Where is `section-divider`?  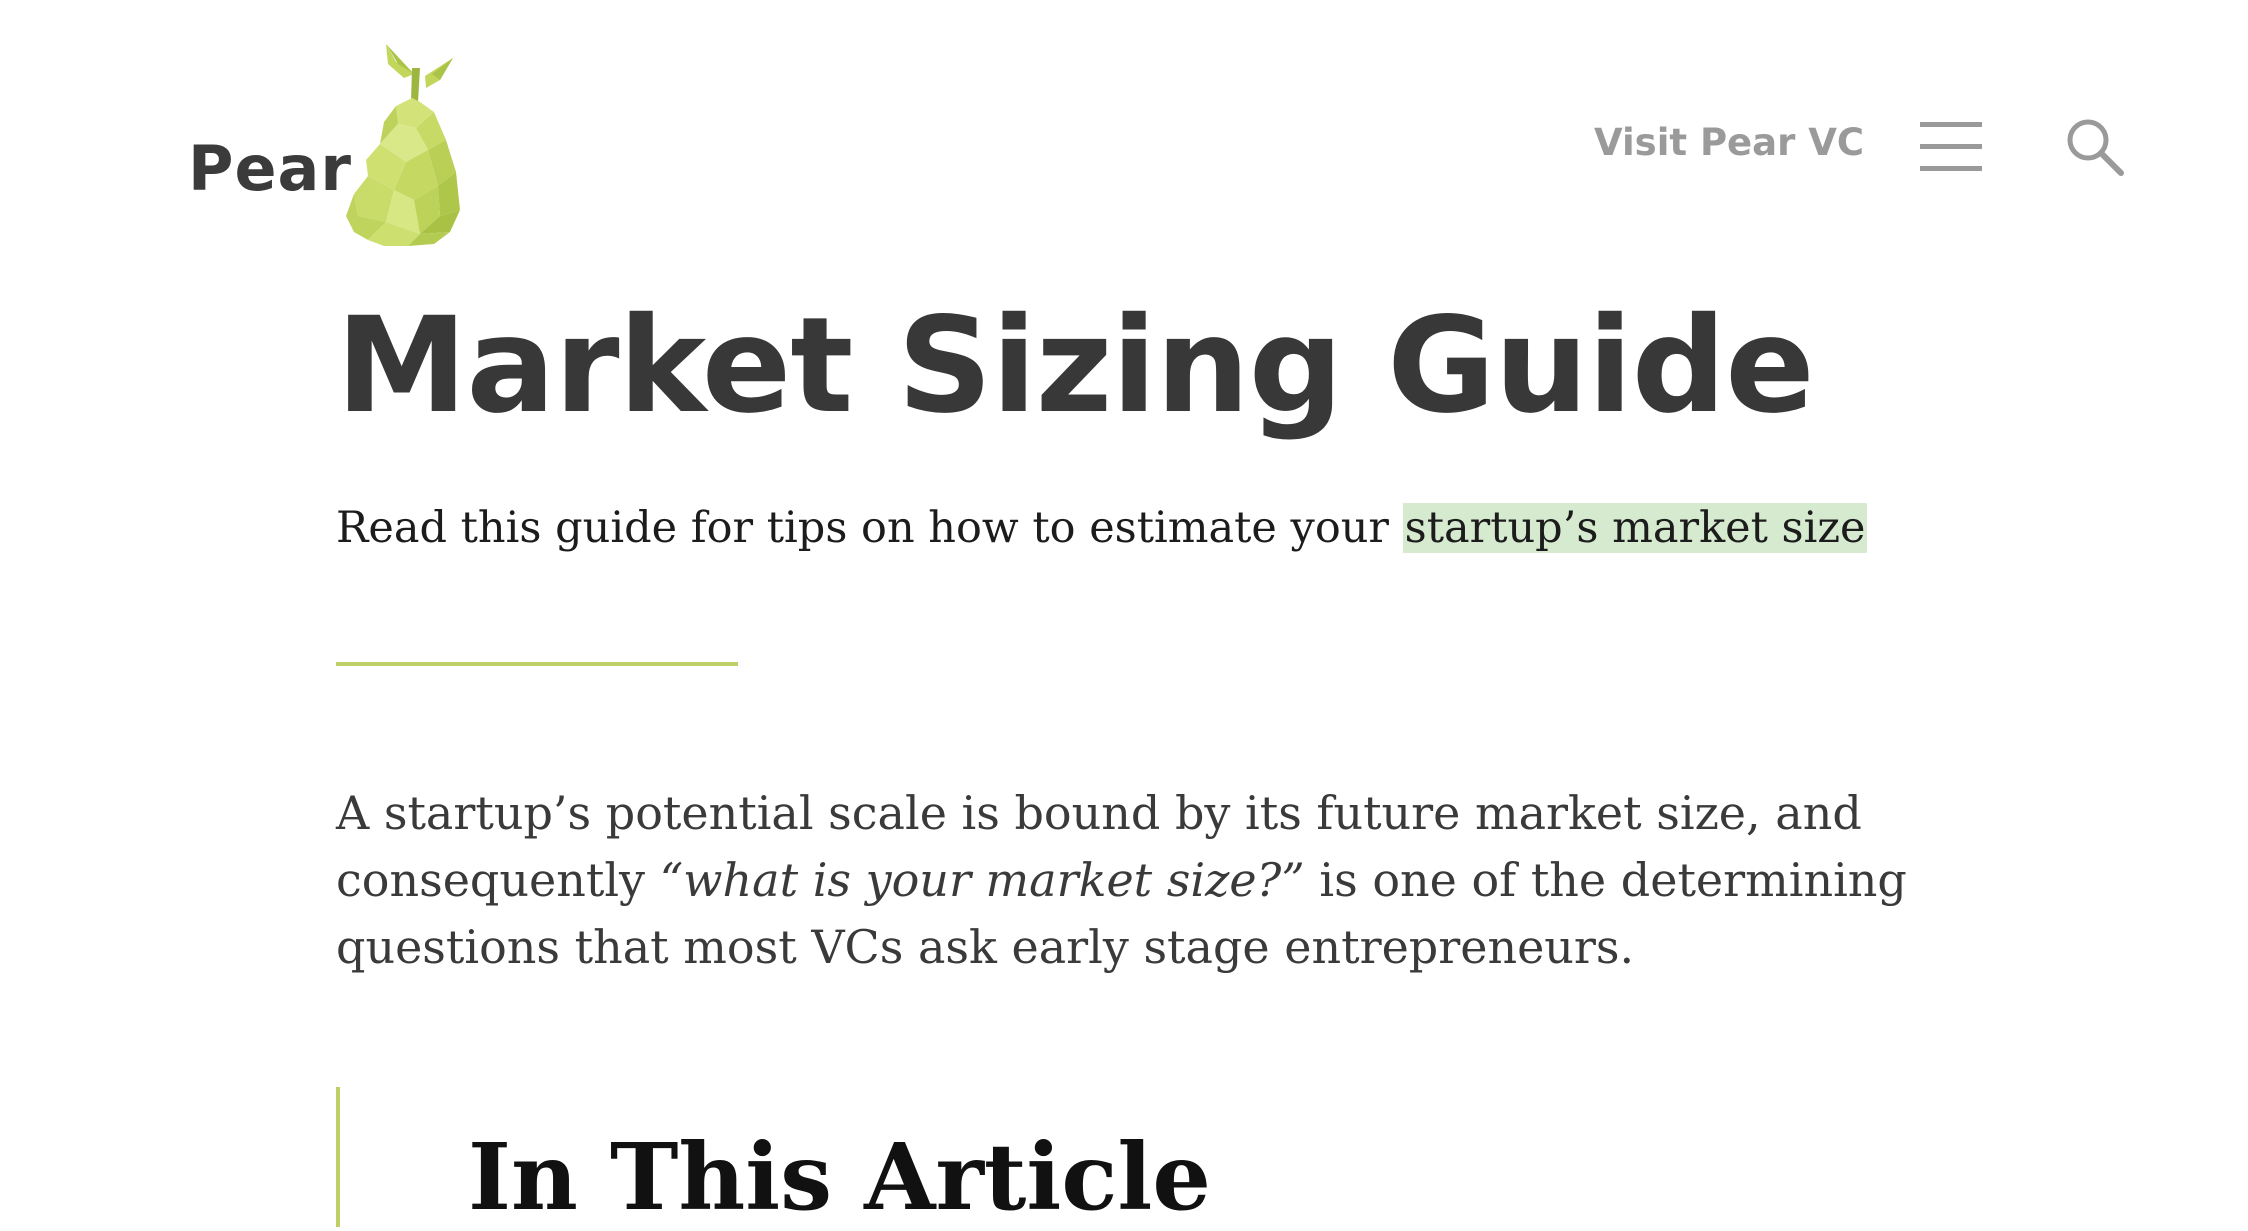
section-divider is located at coordinates (537, 664).